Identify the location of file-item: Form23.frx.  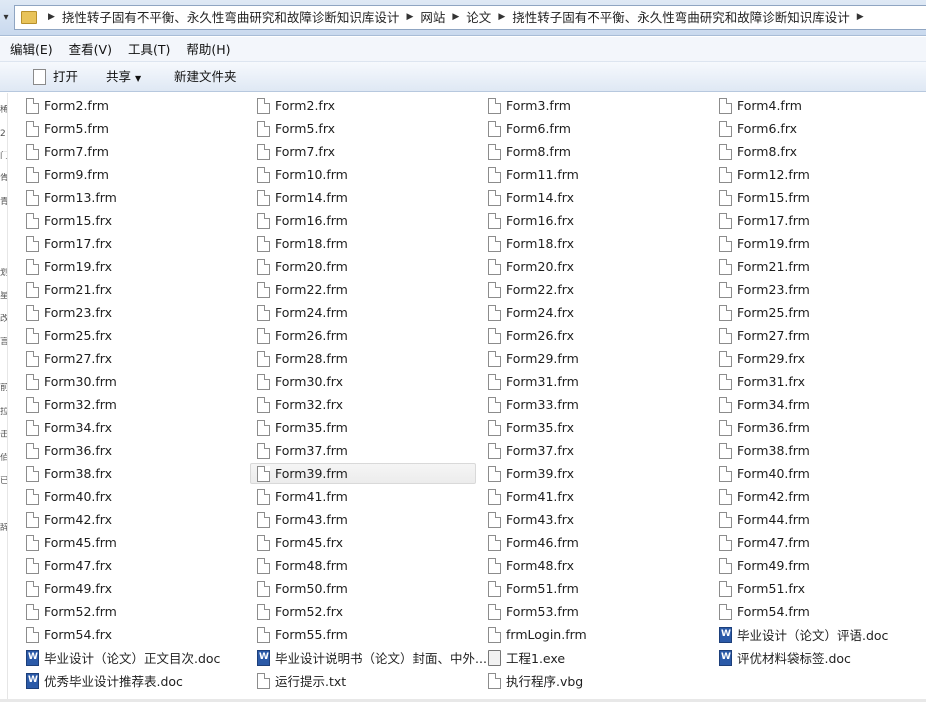
(133, 312).